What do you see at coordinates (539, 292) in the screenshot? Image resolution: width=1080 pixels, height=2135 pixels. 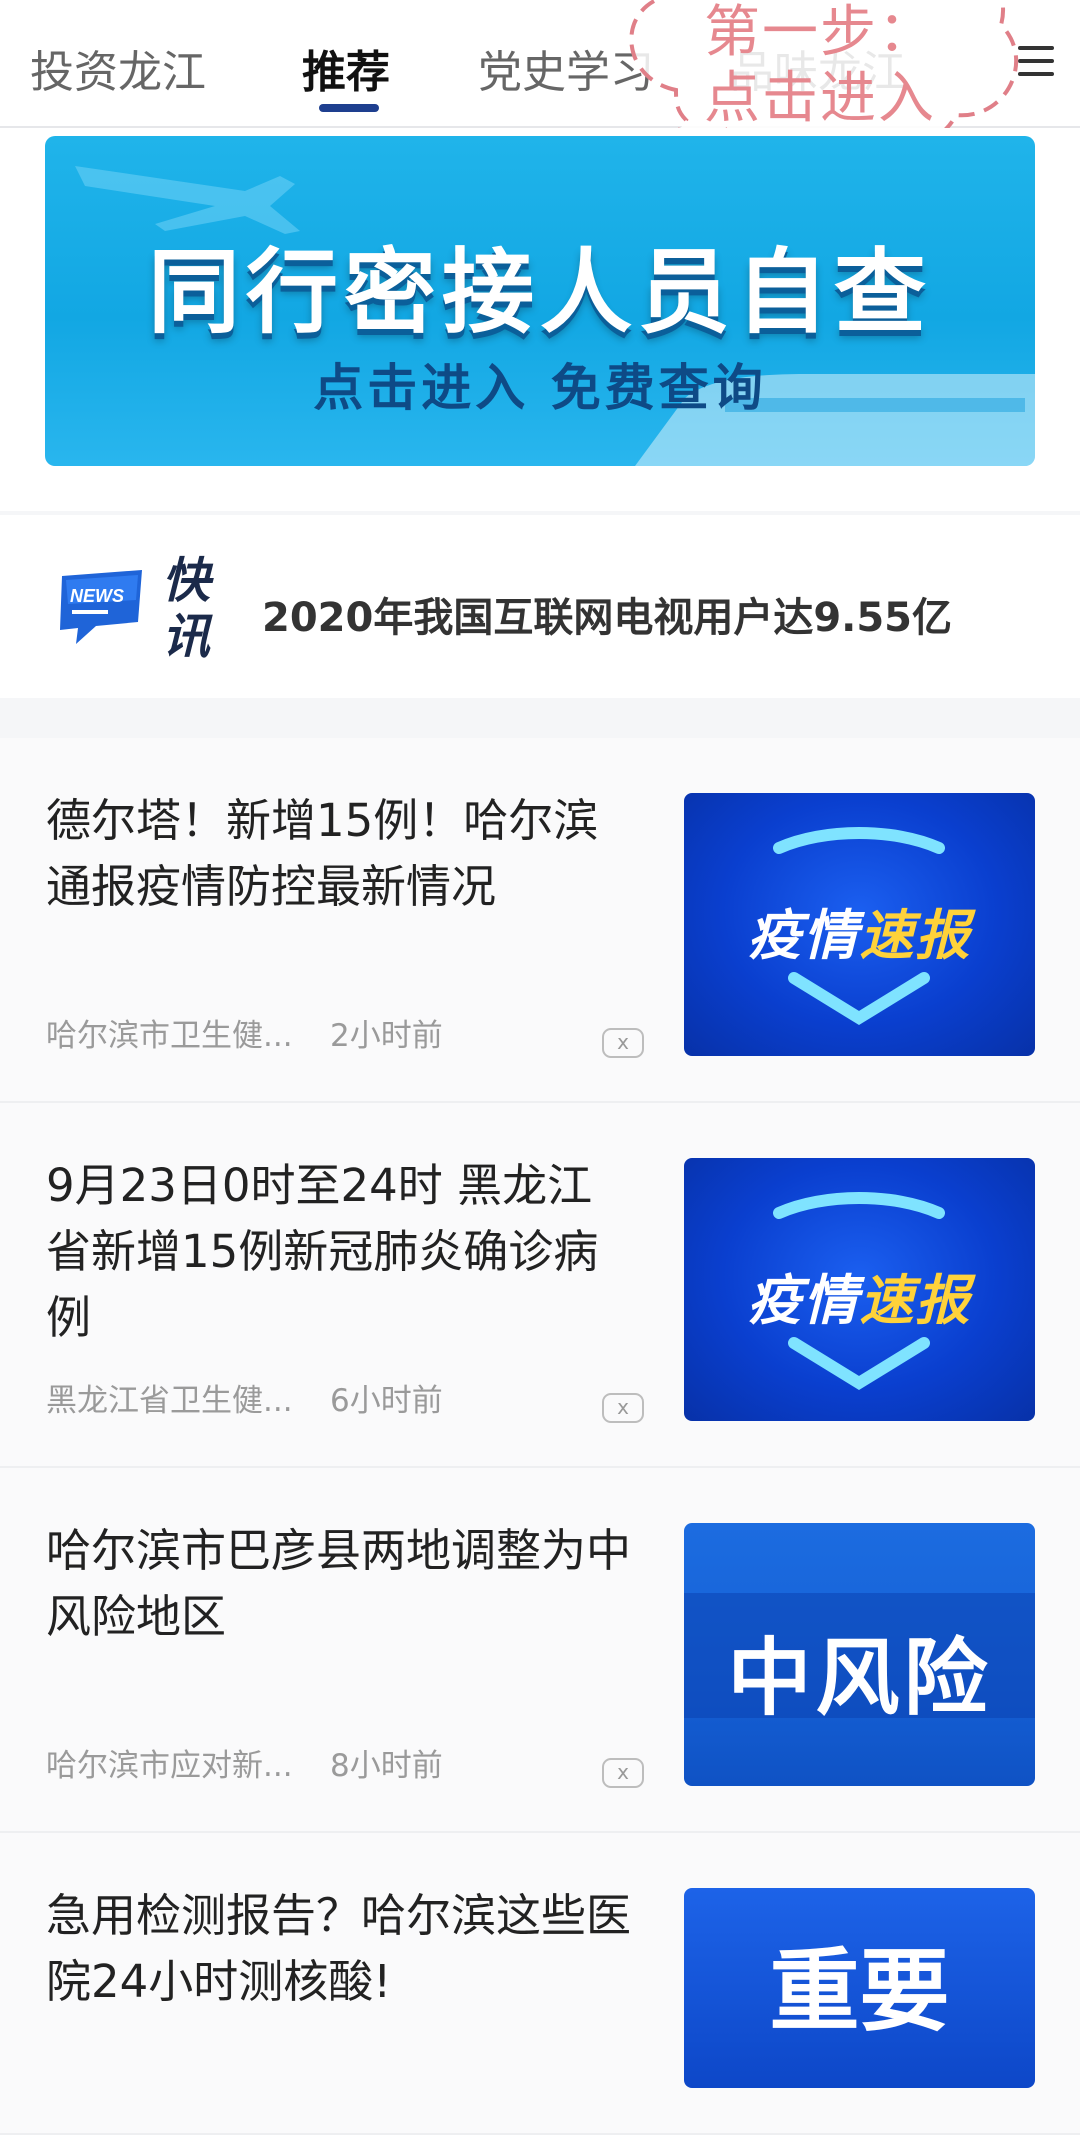 I see `banner-title: 同行密接人员自查` at bounding box center [539, 292].